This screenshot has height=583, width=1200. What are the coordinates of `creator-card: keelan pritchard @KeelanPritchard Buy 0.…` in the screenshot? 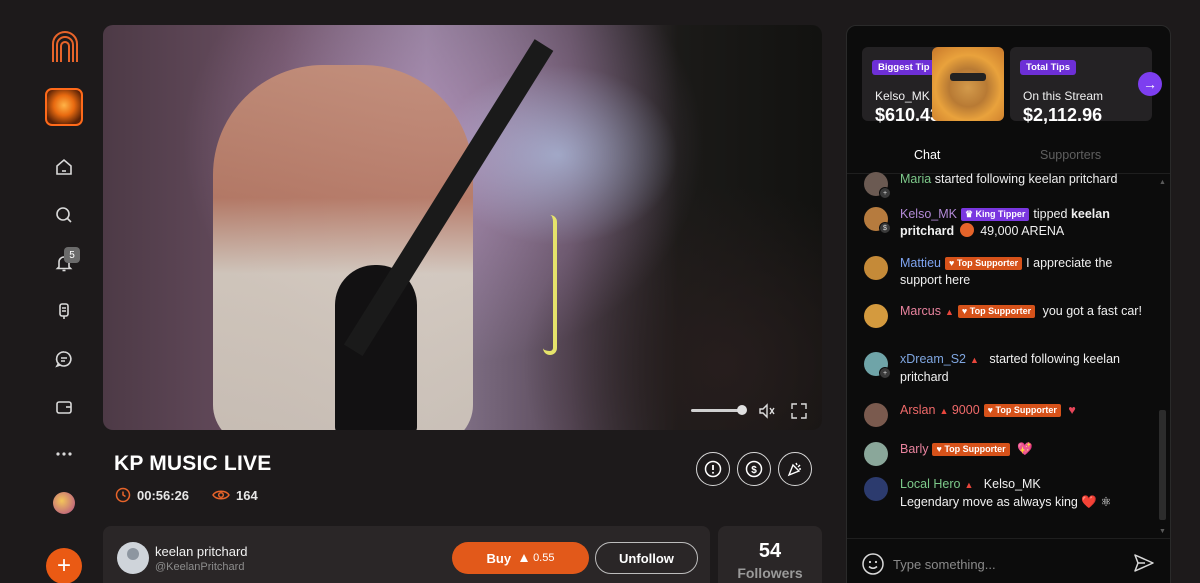 It's located at (406, 554).